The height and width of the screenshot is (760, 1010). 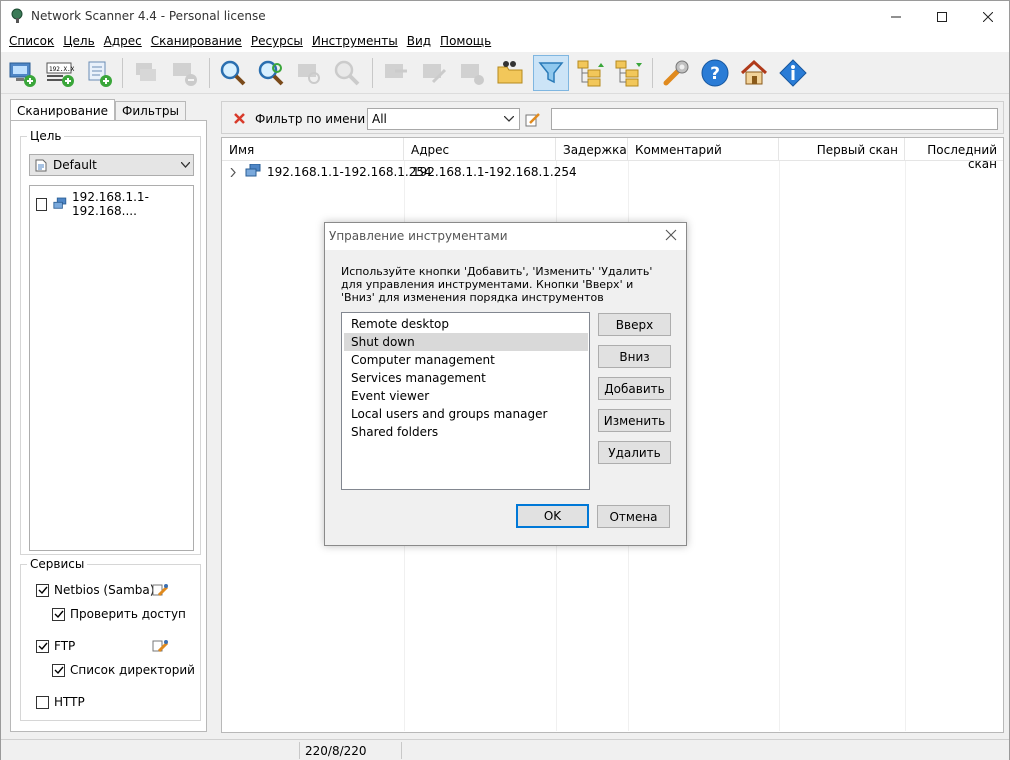 I want to click on list-item: Remote desktop, so click(x=466, y=324).